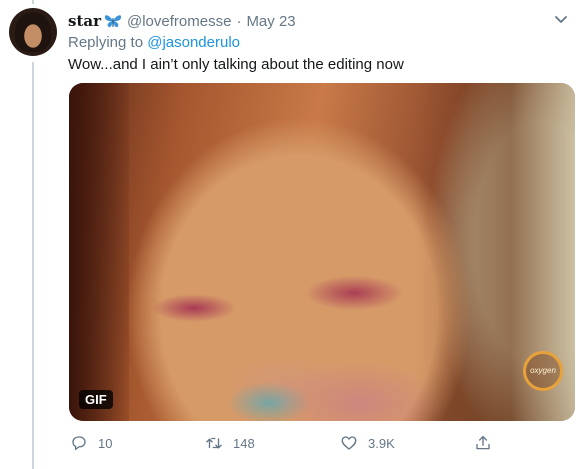 The image size is (584, 469). What do you see at coordinates (270, 21) in the screenshot?
I see `tweet-date: May 23` at bounding box center [270, 21].